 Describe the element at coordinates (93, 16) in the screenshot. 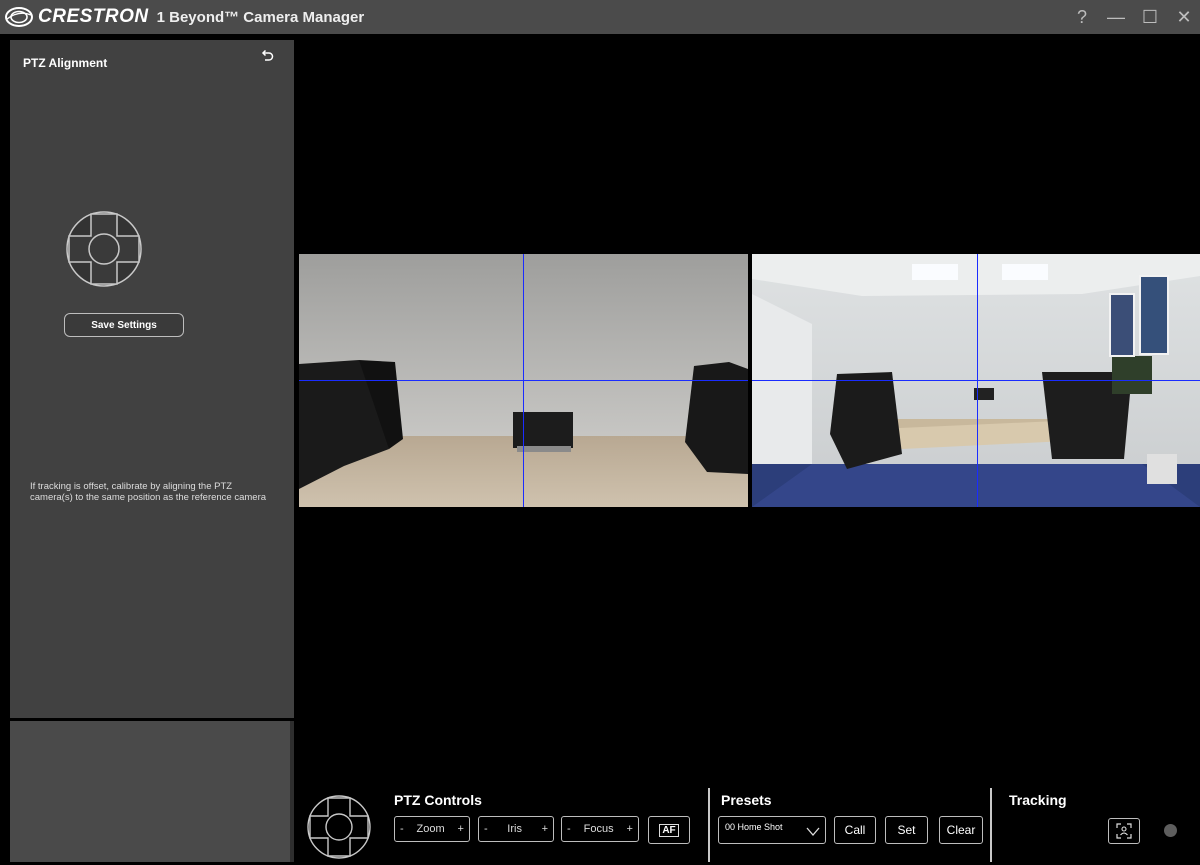

I see `brand-name: CRESTRON` at that location.